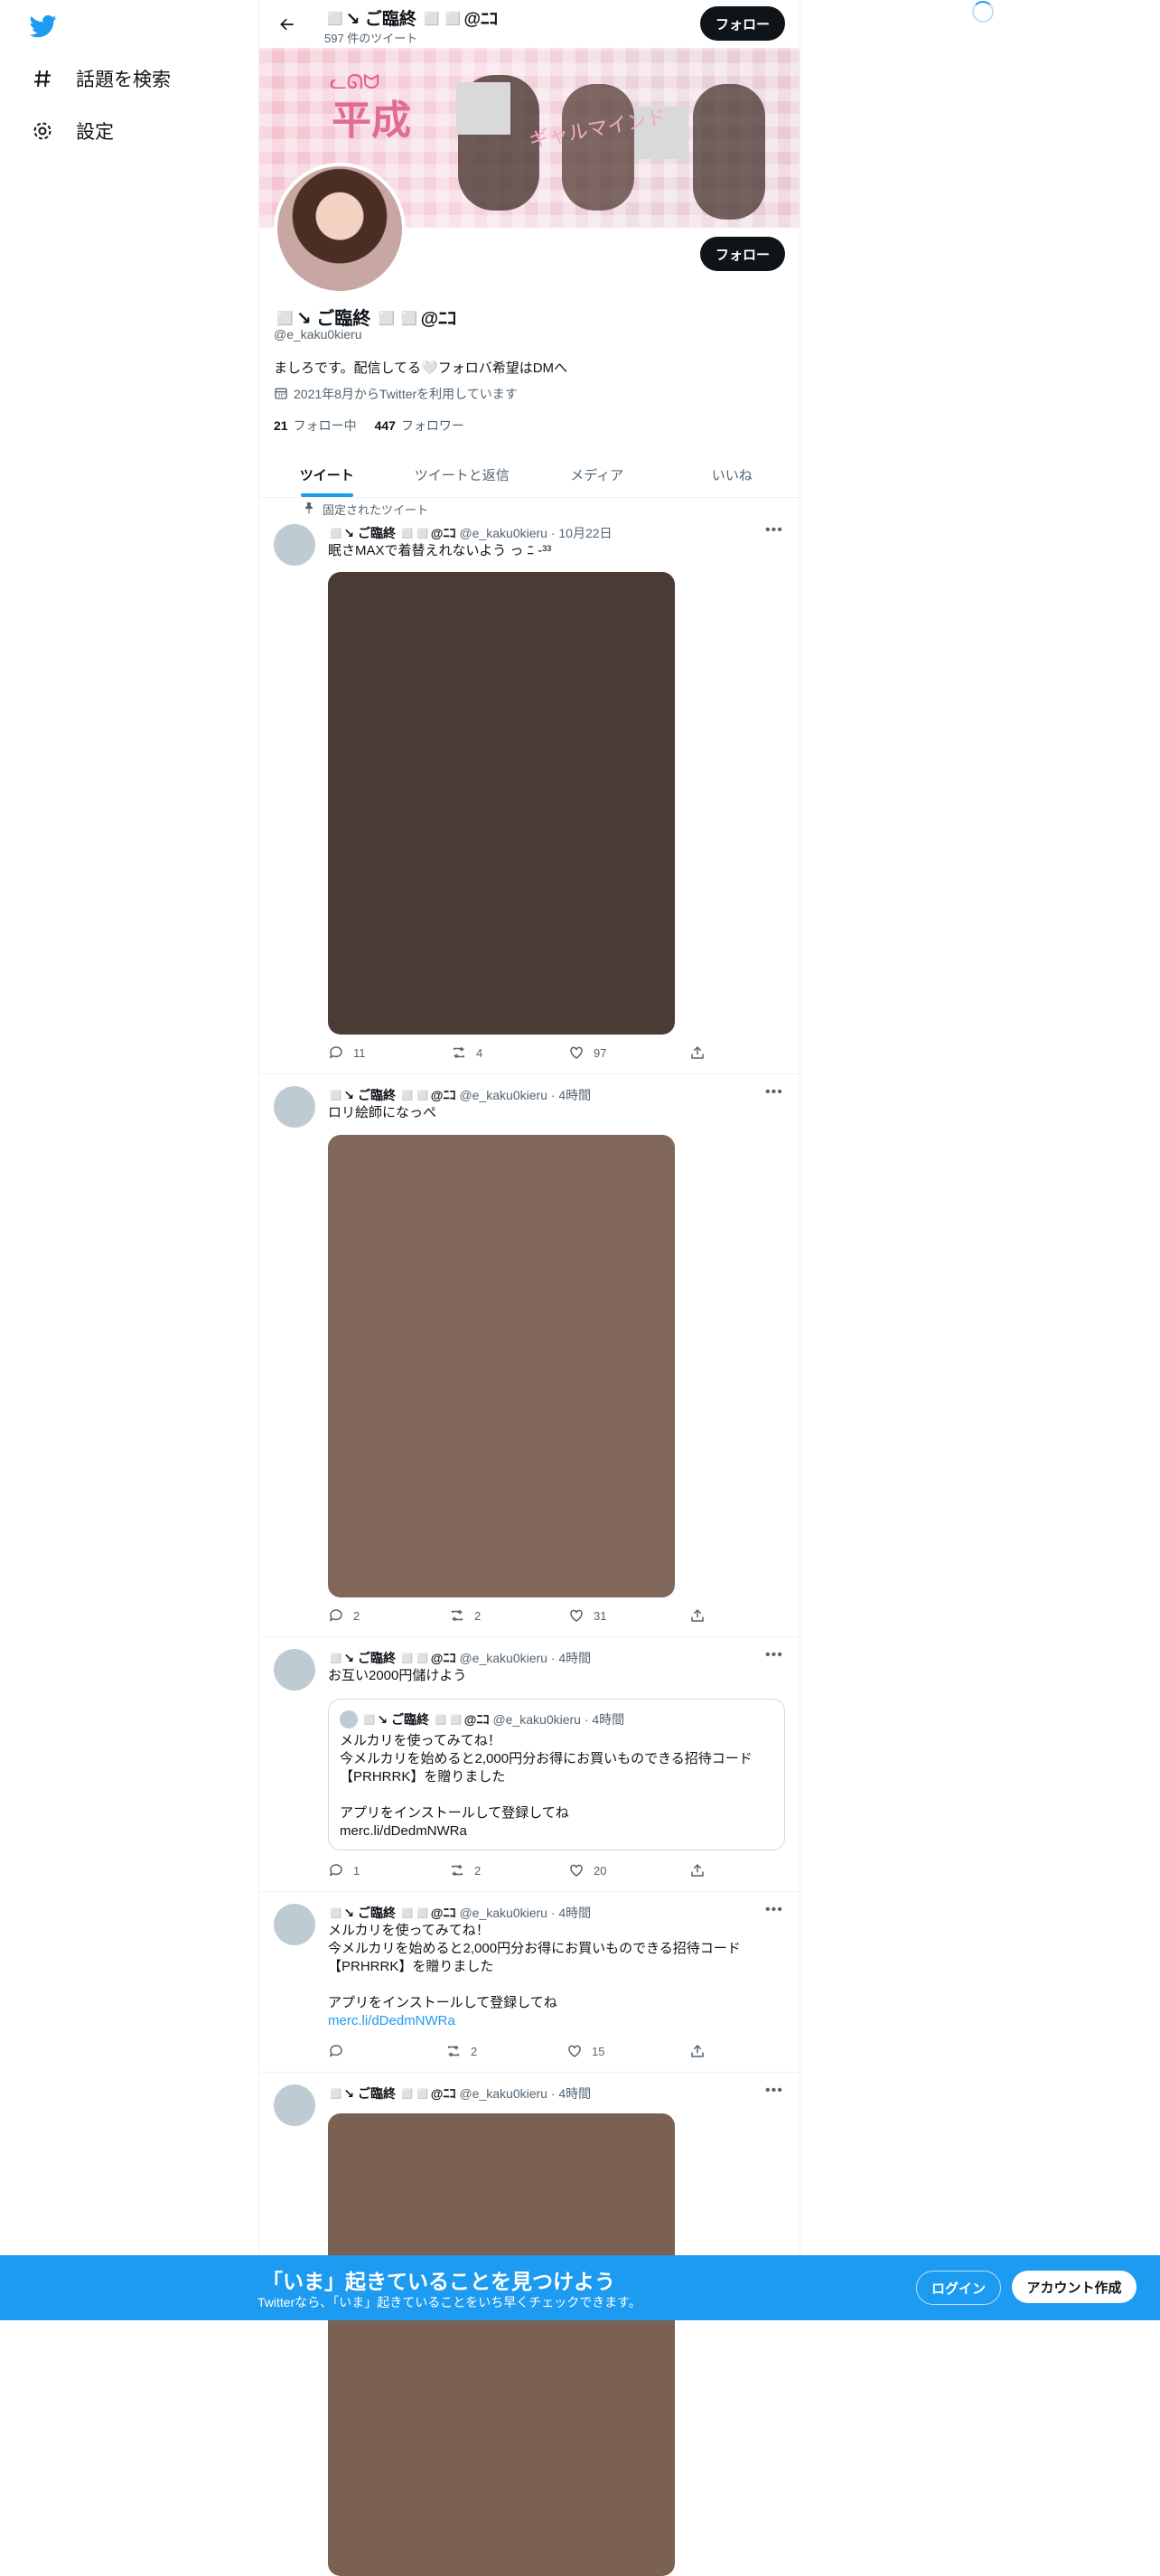 Image resolution: width=1160 pixels, height=2576 pixels. Describe the element at coordinates (742, 254) in the screenshot. I see `profile-follow-button: フォロー` at that location.